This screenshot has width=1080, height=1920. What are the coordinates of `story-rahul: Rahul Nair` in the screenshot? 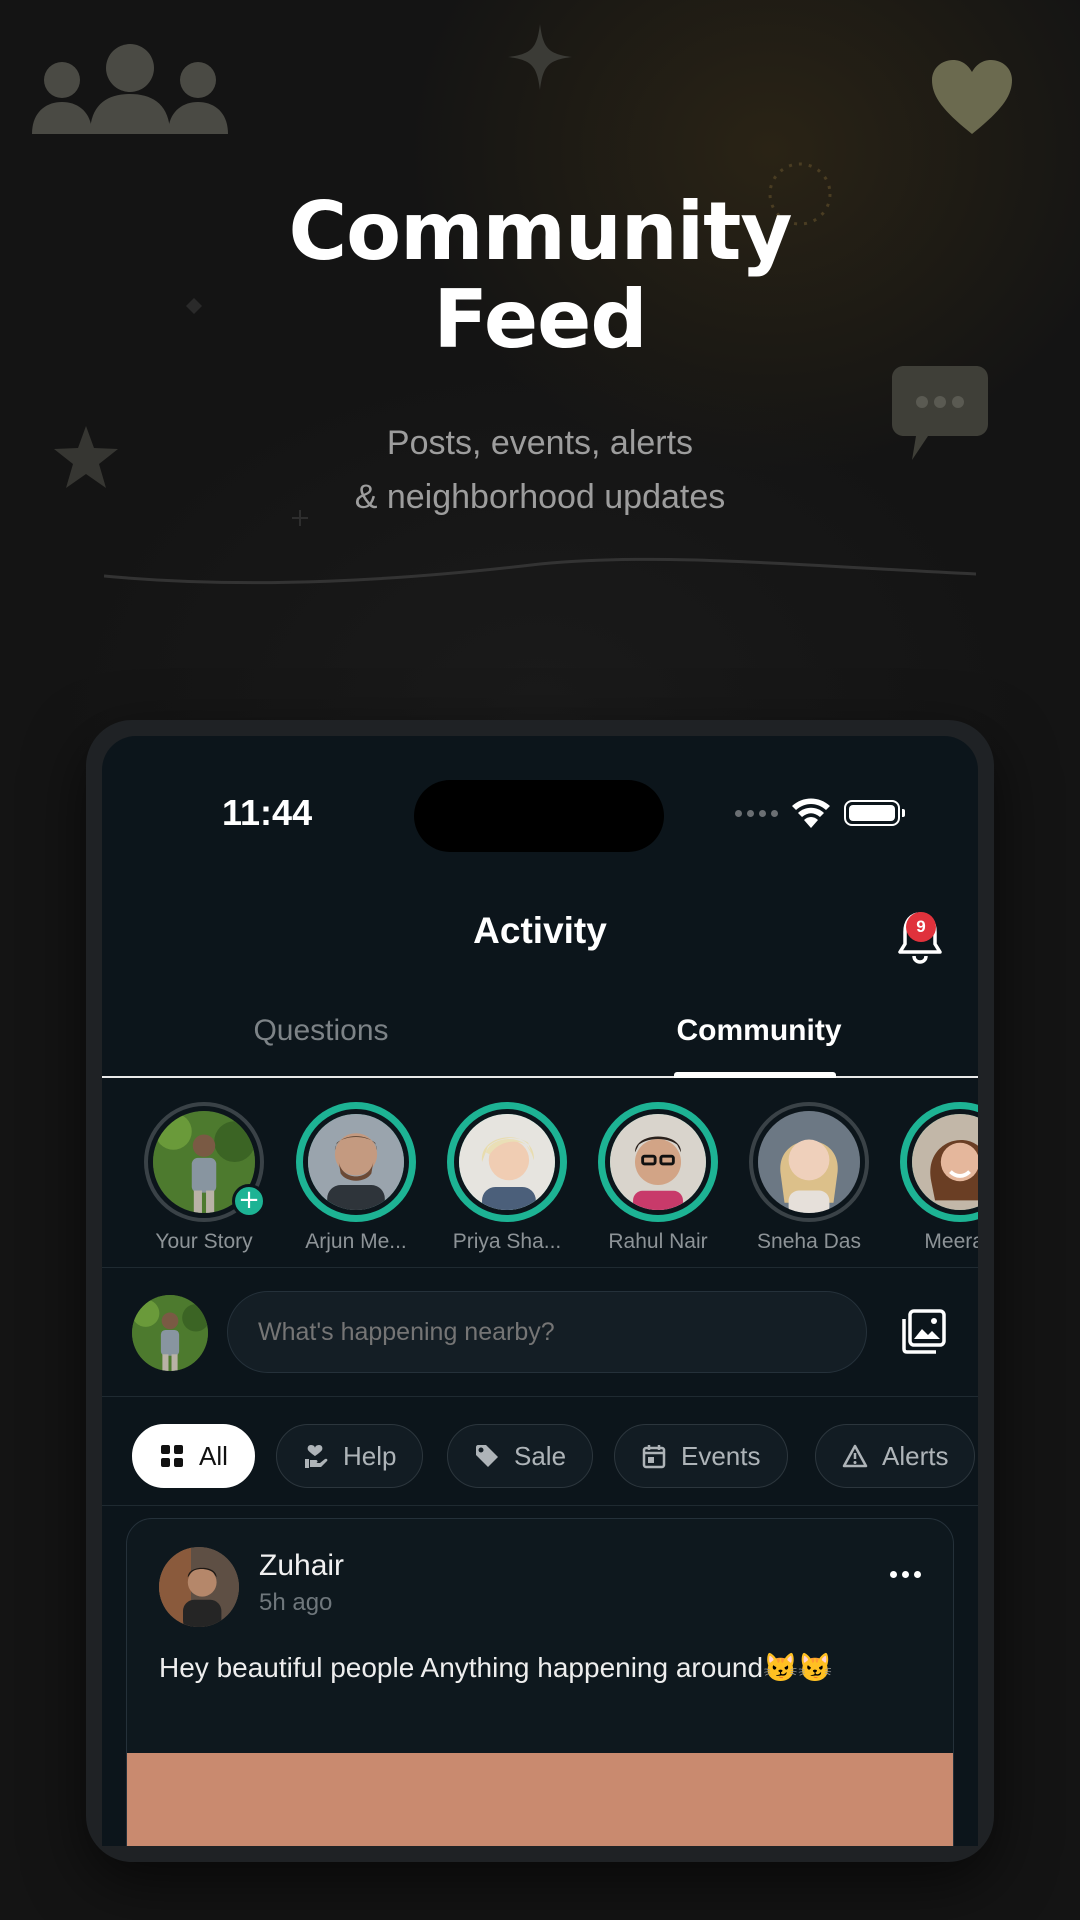 It's located at (658, 1178).